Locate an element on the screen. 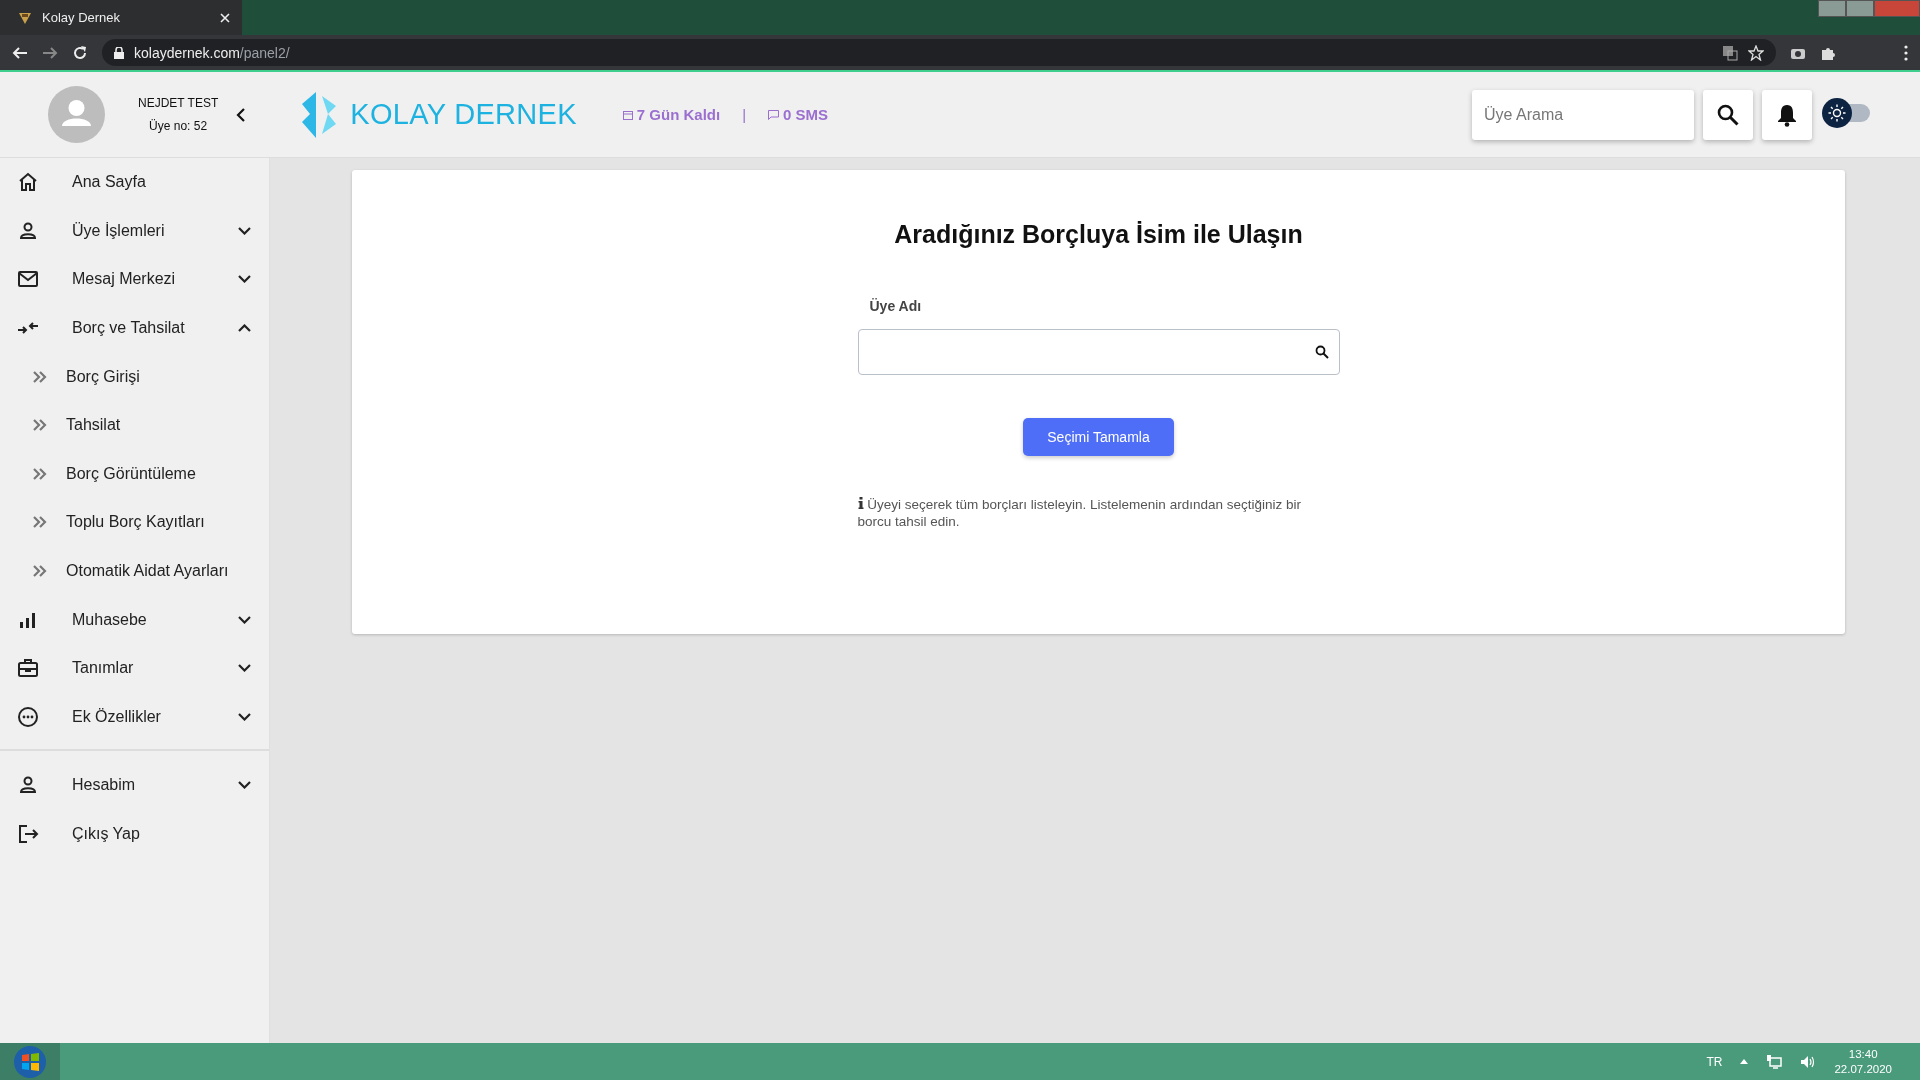 The height and width of the screenshot is (1080, 1920). caret-up-icon is located at coordinates (1744, 1061).